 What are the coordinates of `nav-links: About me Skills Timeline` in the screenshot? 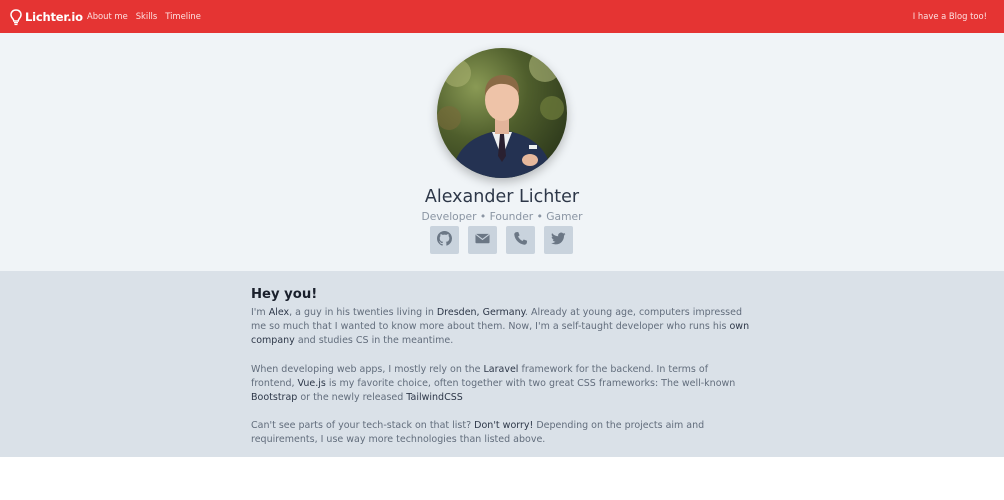 It's located at (144, 16).